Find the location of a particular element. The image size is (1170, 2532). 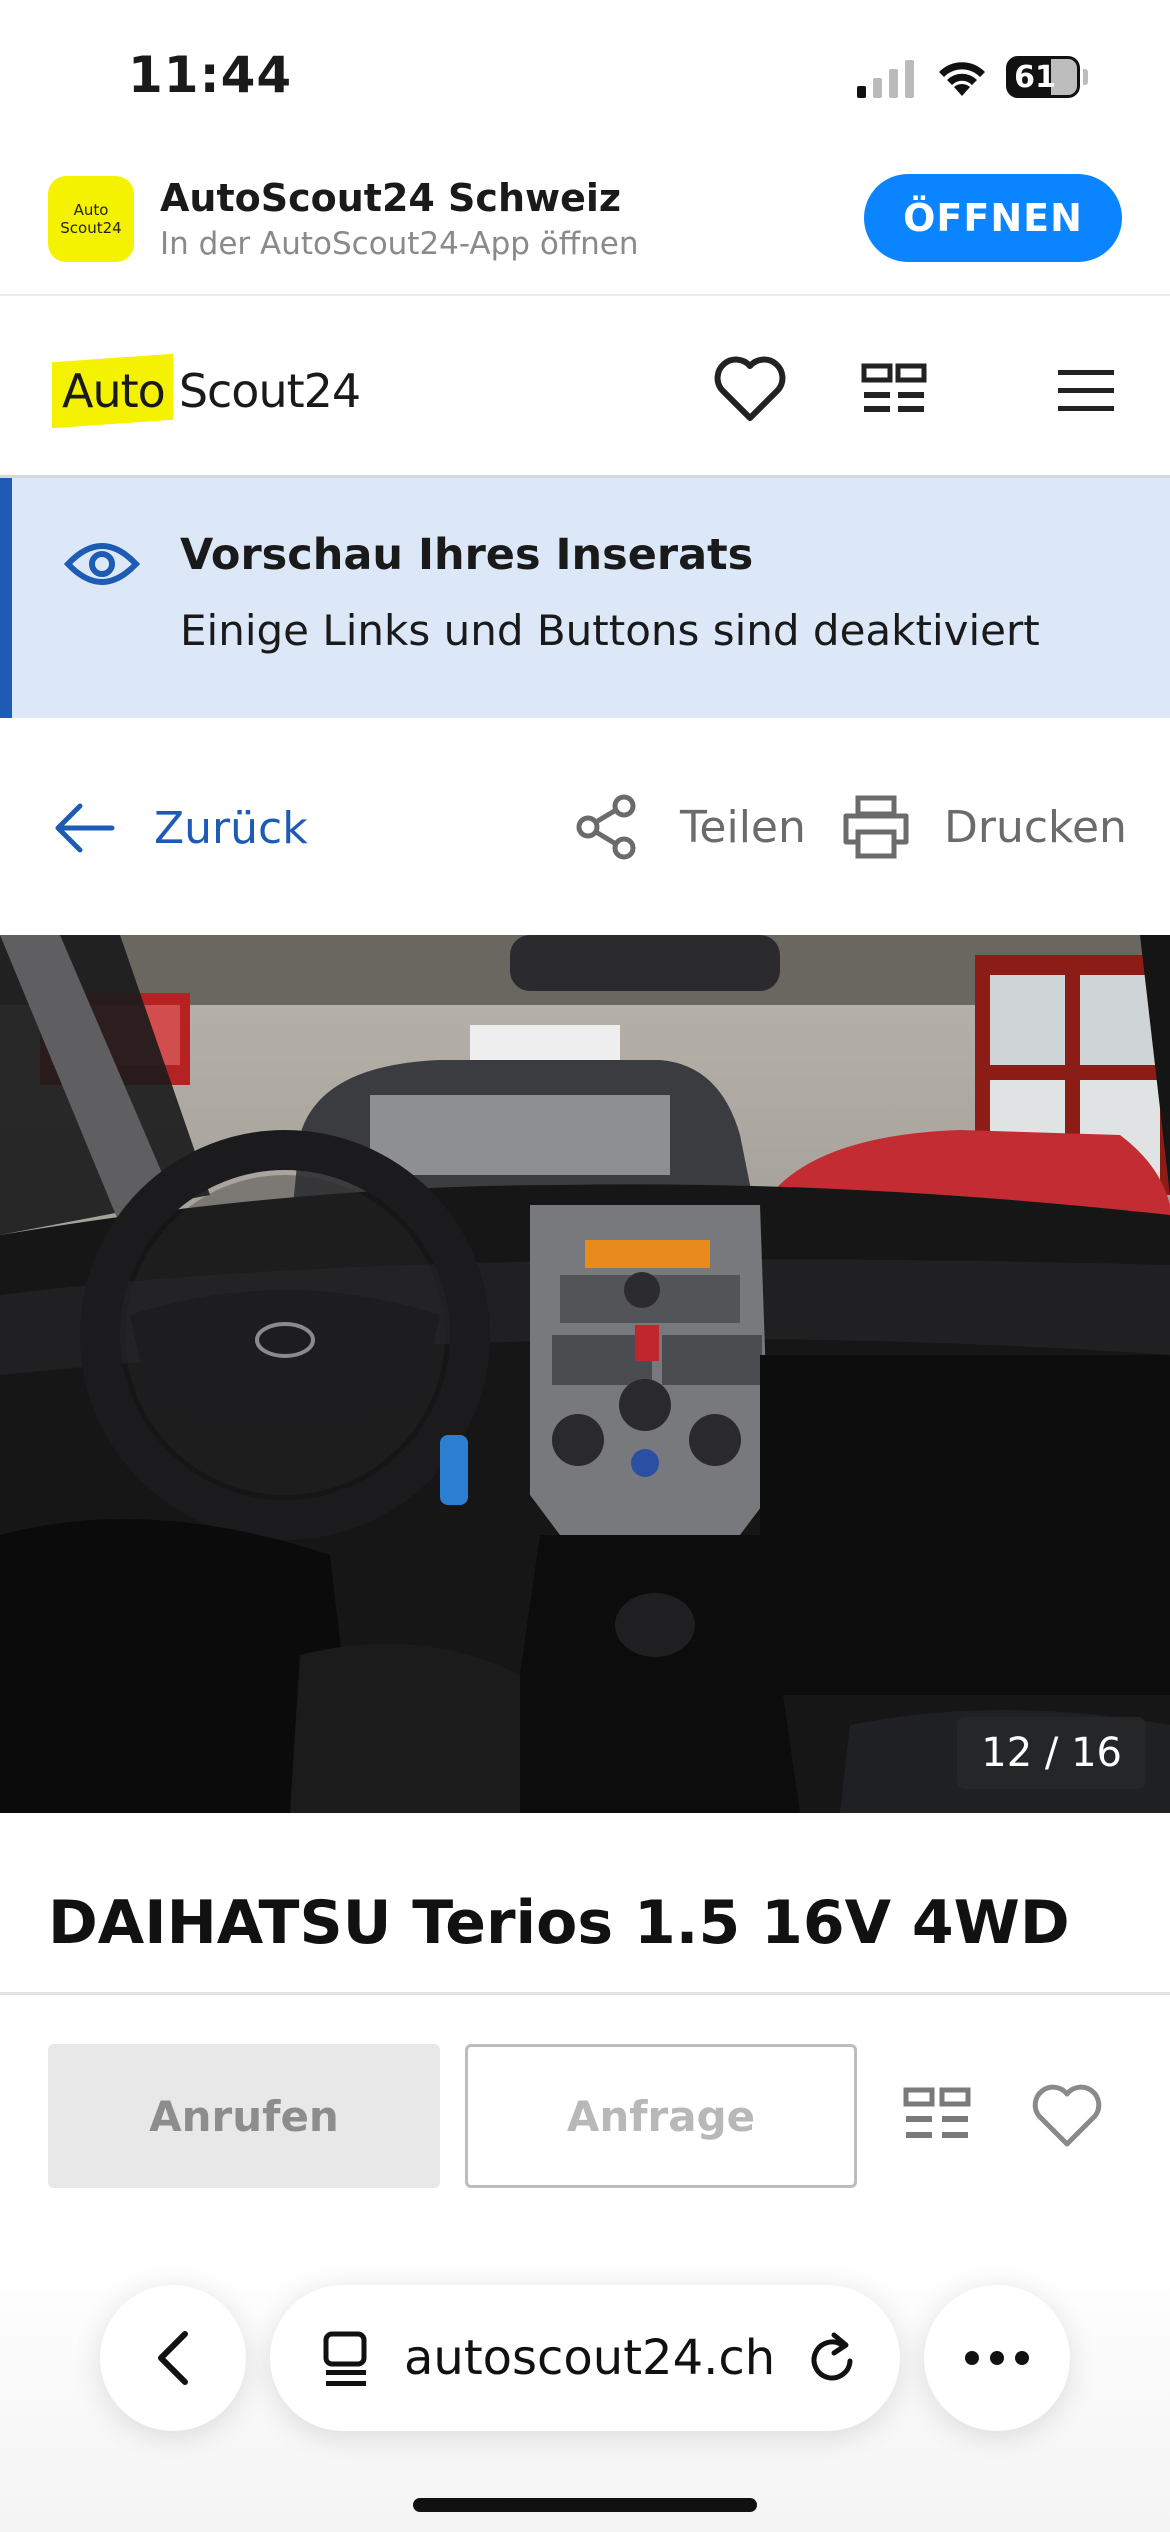

inquiry-button: Anfrage is located at coordinates (661, 2116).